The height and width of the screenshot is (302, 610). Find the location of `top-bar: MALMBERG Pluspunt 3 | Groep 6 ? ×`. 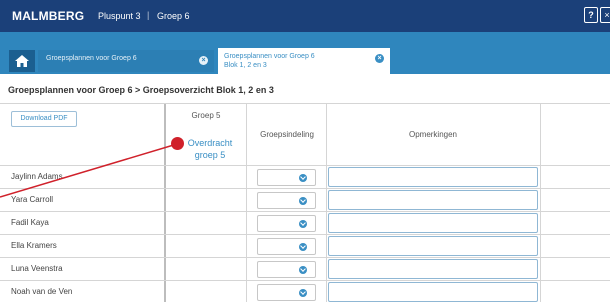

top-bar: MALMBERG Pluspunt 3 | Groep 6 ? × is located at coordinates (305, 16).